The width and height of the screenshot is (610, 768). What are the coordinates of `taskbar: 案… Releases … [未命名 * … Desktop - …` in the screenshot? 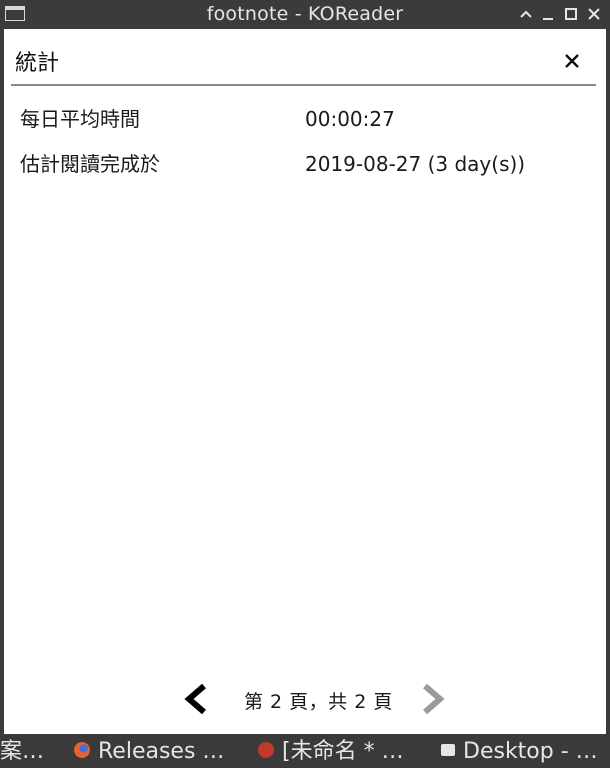 It's located at (305, 752).